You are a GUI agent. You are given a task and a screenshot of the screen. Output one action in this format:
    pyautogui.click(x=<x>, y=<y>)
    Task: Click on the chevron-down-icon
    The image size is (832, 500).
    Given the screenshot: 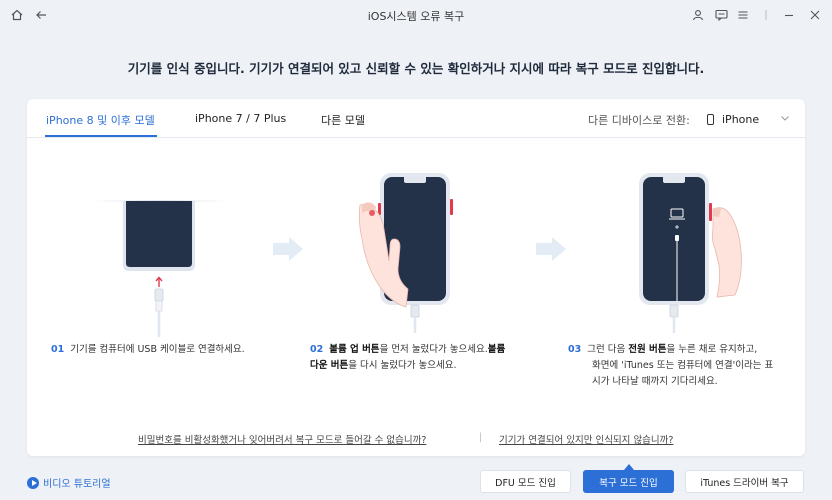 What is the action you would take?
    pyautogui.click(x=785, y=119)
    